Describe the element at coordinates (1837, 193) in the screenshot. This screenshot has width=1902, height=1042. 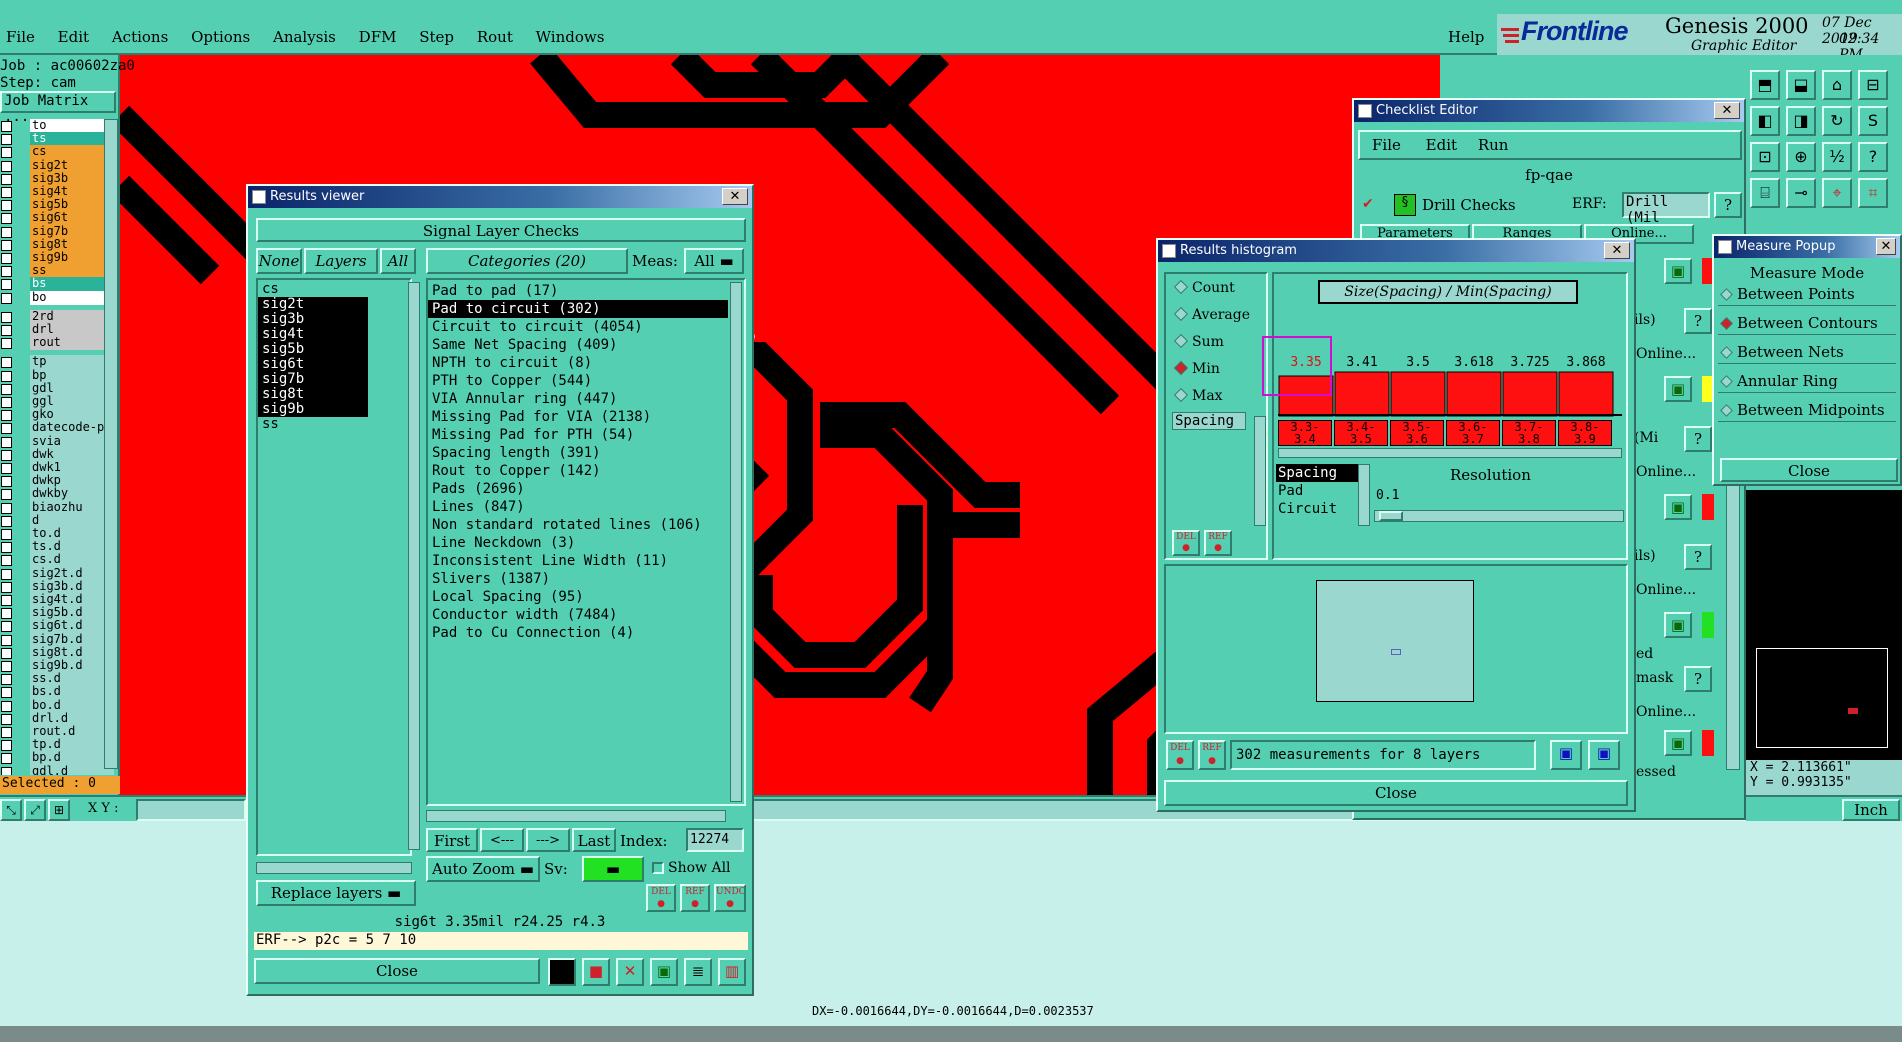
I see `tool-icon-15: ⌖` at that location.